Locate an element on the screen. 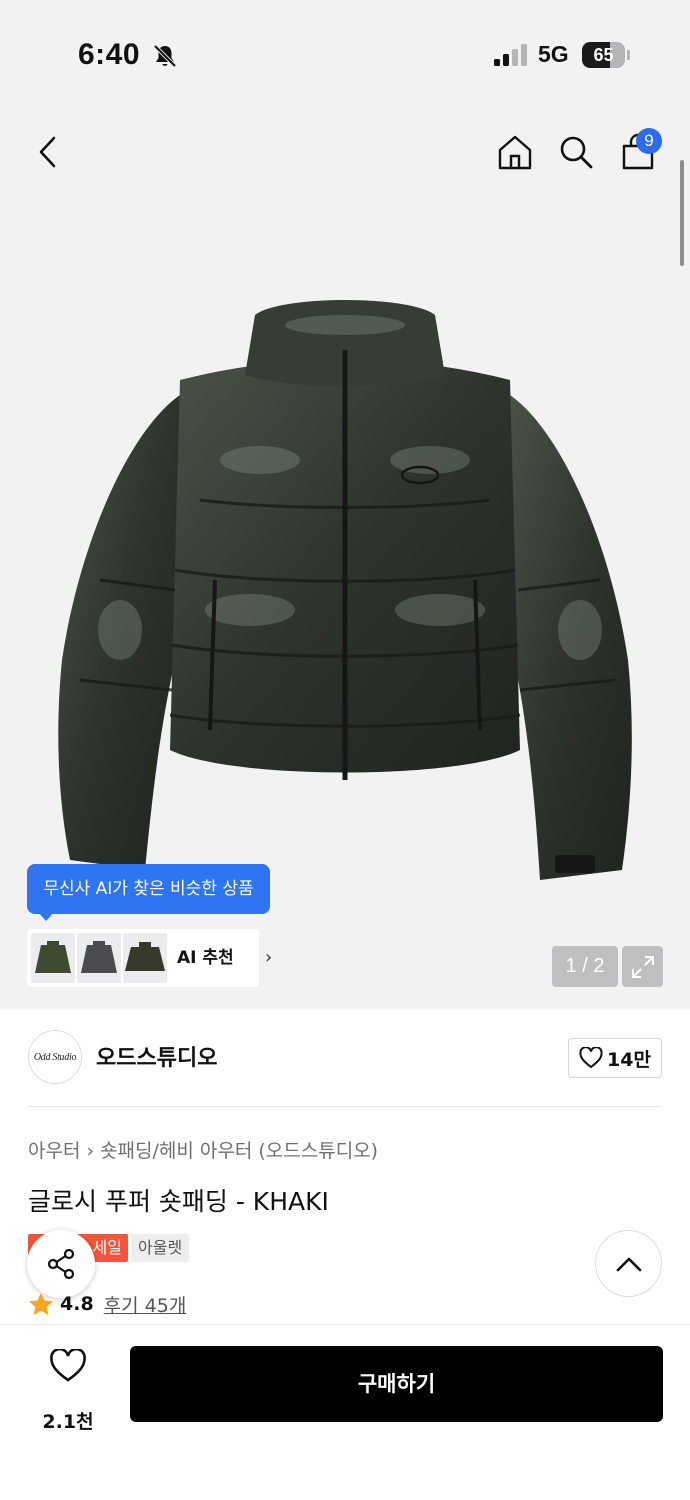  brand-like-button: 14만 is located at coordinates (615, 1058).